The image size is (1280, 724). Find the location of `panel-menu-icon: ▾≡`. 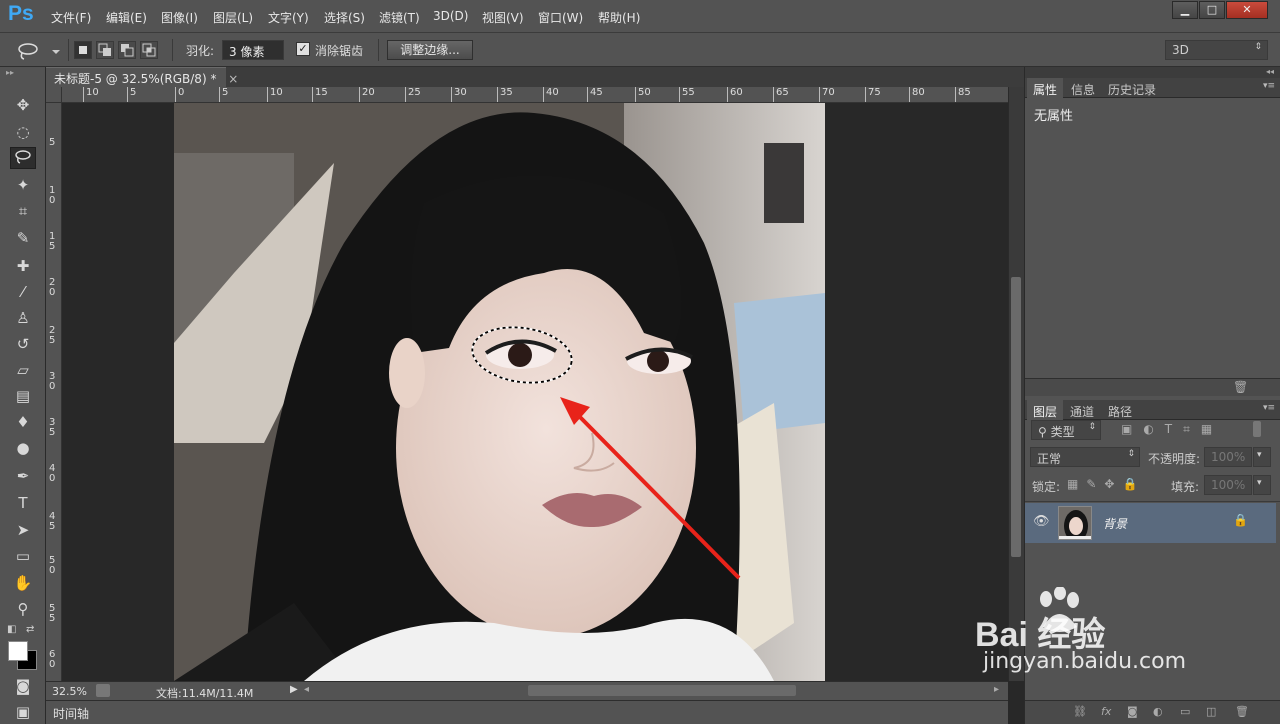

panel-menu-icon: ▾≡ is located at coordinates (1269, 86).